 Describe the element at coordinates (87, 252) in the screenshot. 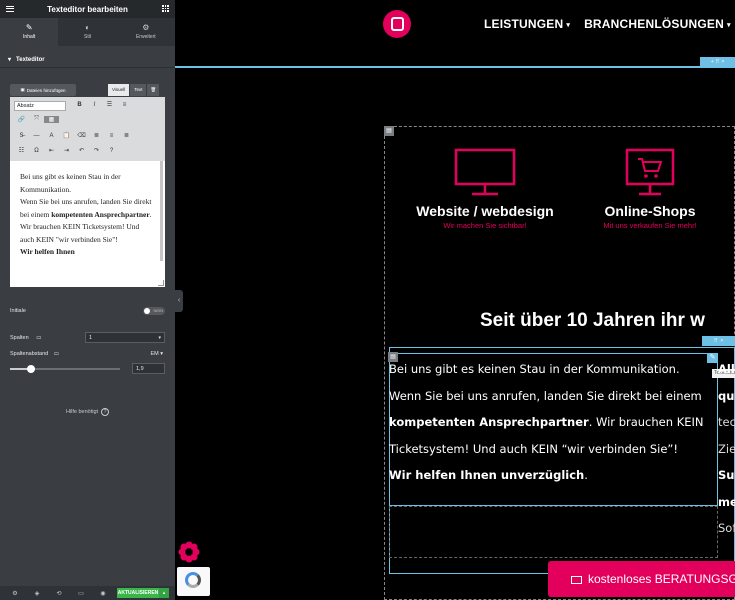

I see `editor-paragraph: Wir helfen Ihnen` at that location.